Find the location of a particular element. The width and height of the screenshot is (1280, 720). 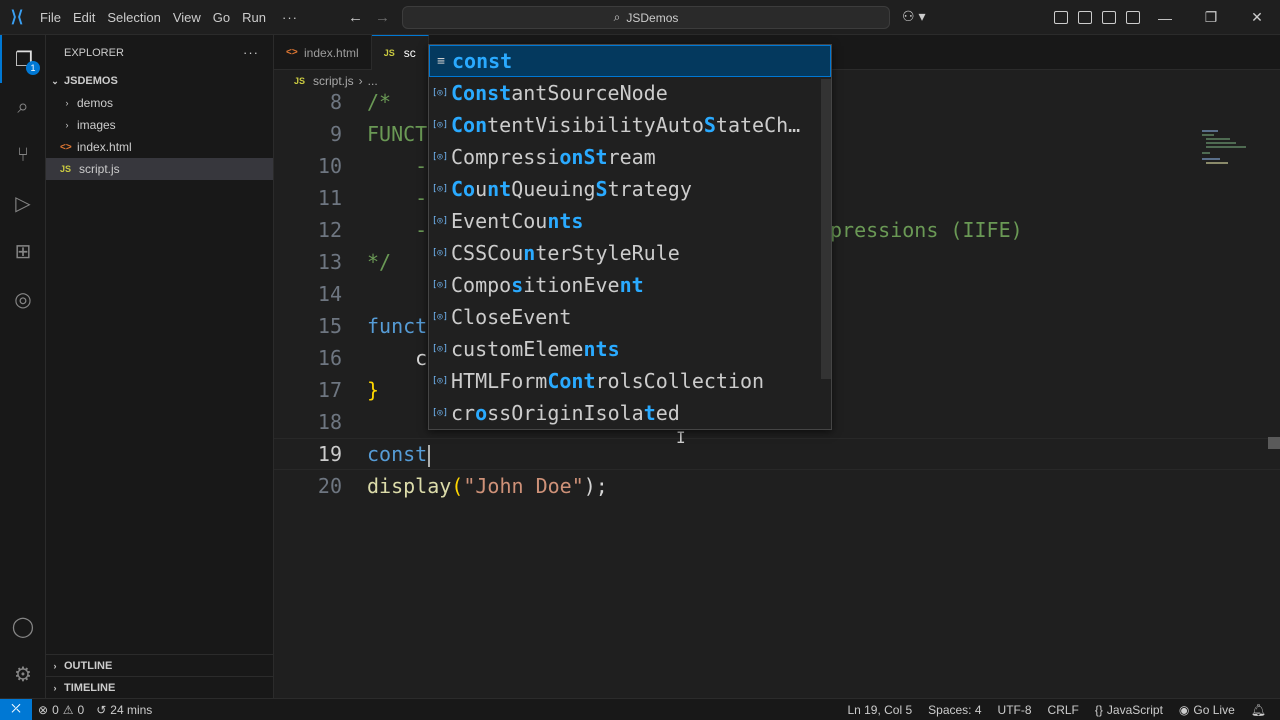

go-live-button: ◉ Go Live is located at coordinates (1207, 709).